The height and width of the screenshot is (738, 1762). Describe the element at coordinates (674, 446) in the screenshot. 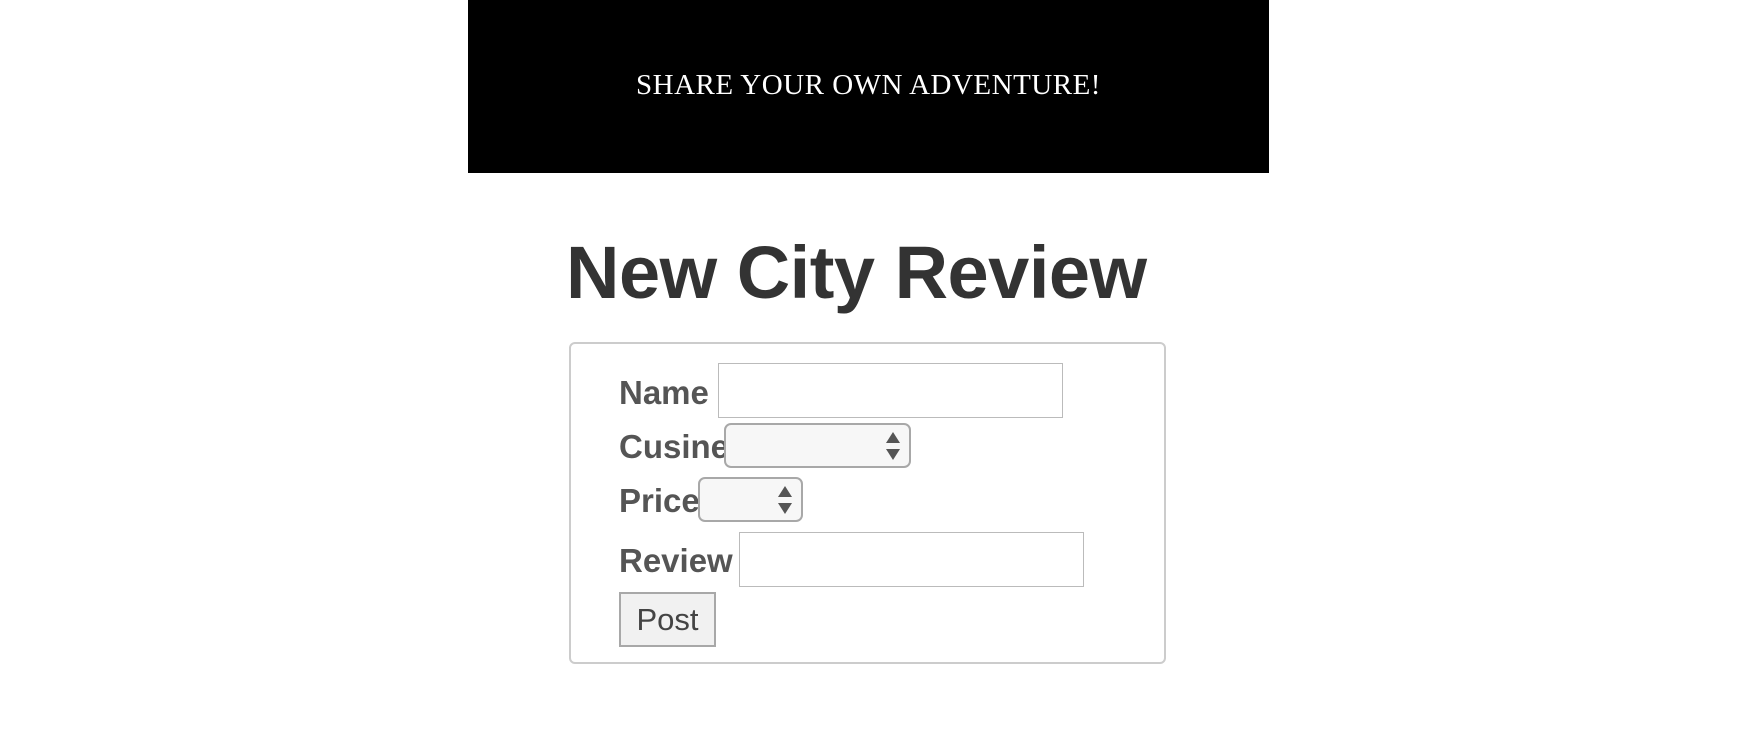

I see `cuisine-label: Cusine` at that location.